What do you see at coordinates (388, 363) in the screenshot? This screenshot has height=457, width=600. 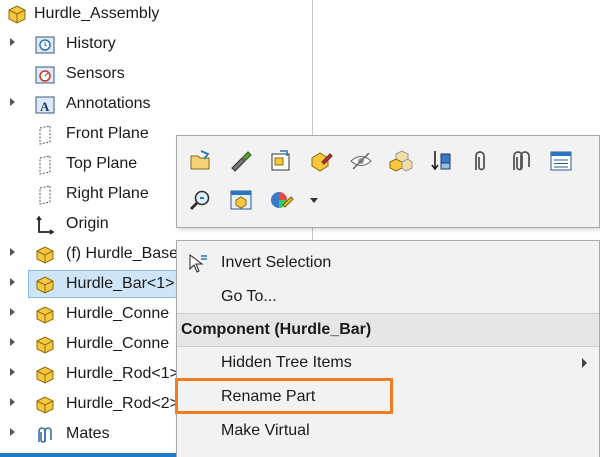 I see `menu-item-hidden-tree-items: Hidden Tree Items` at bounding box center [388, 363].